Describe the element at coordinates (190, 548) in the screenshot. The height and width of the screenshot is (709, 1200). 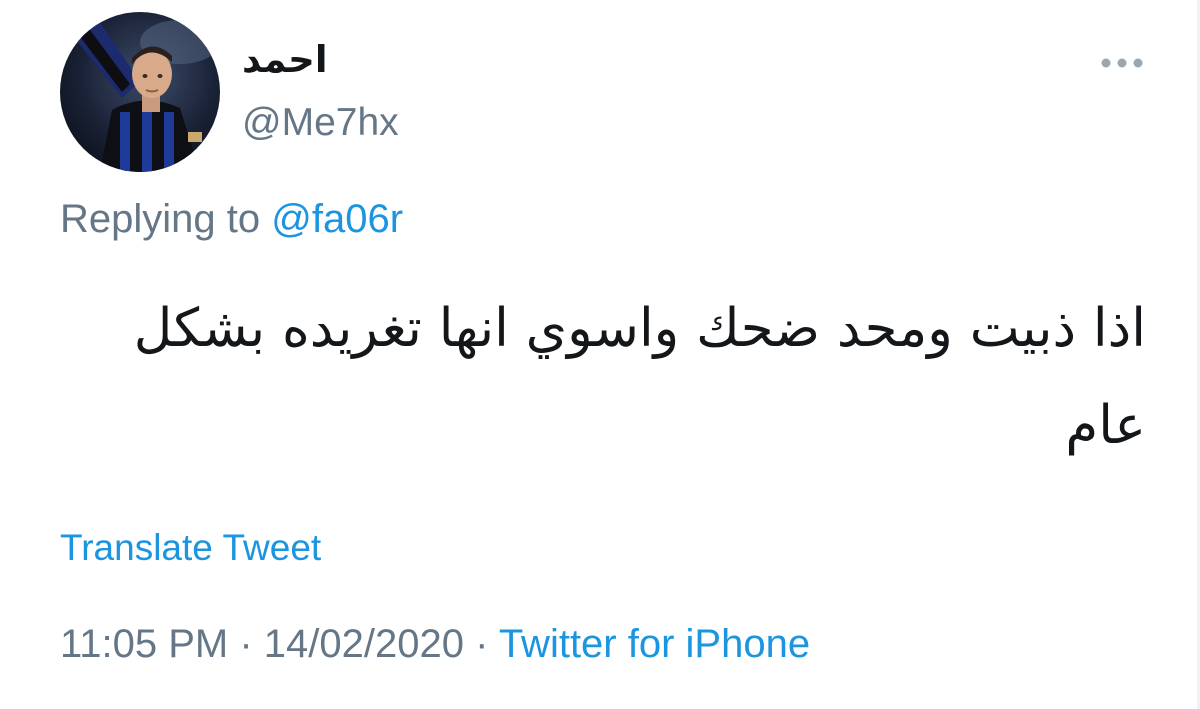
I see `translate-tweet-link: Translate Tweet` at that location.